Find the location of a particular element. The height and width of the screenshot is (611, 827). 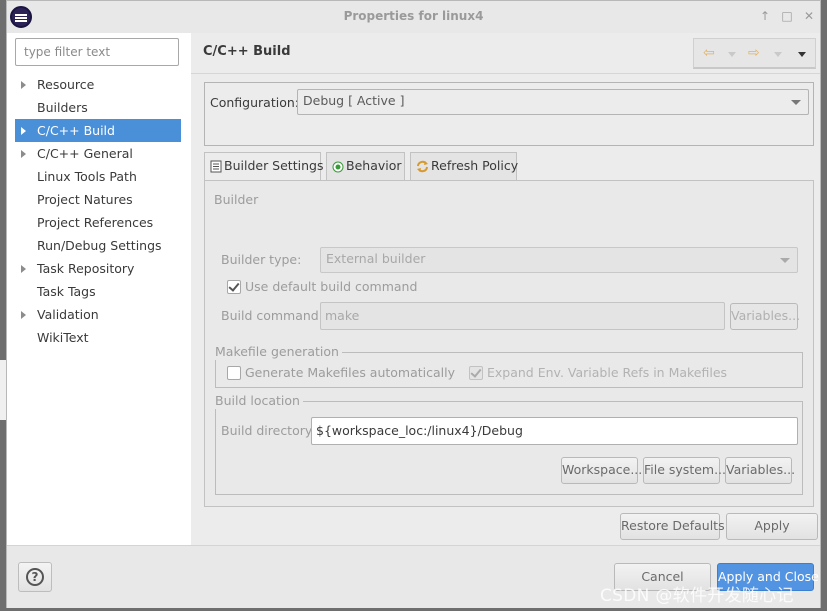

builder-type-select: External builder is located at coordinates (559, 260).